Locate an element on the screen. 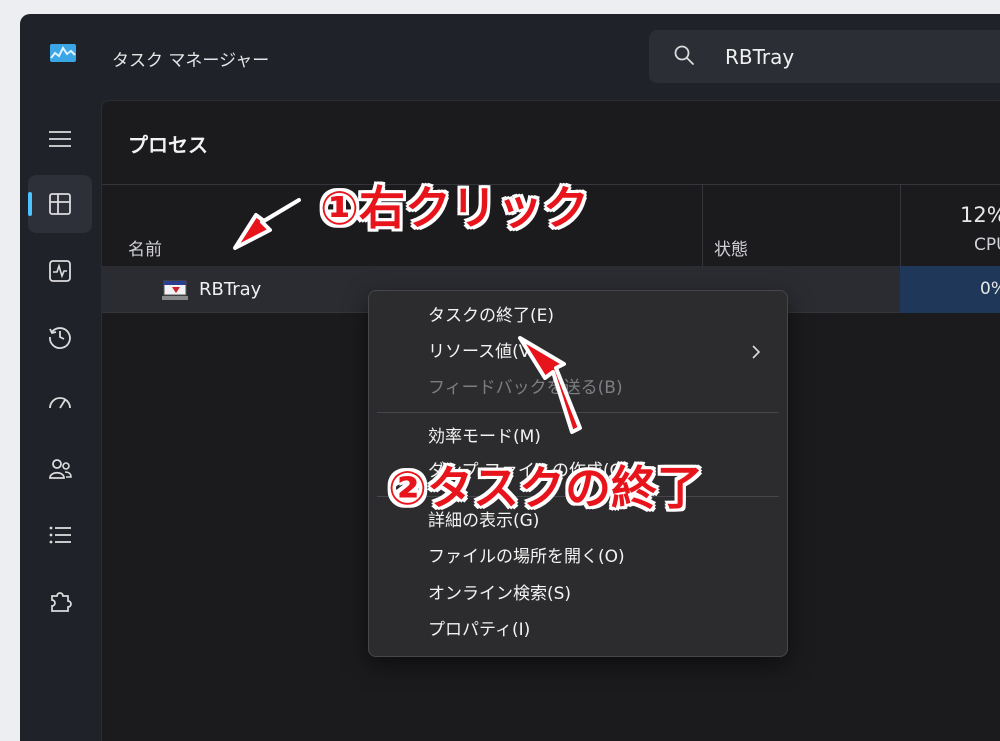 This screenshot has width=1000, height=741. rbtray-app-icon is located at coordinates (175, 290).